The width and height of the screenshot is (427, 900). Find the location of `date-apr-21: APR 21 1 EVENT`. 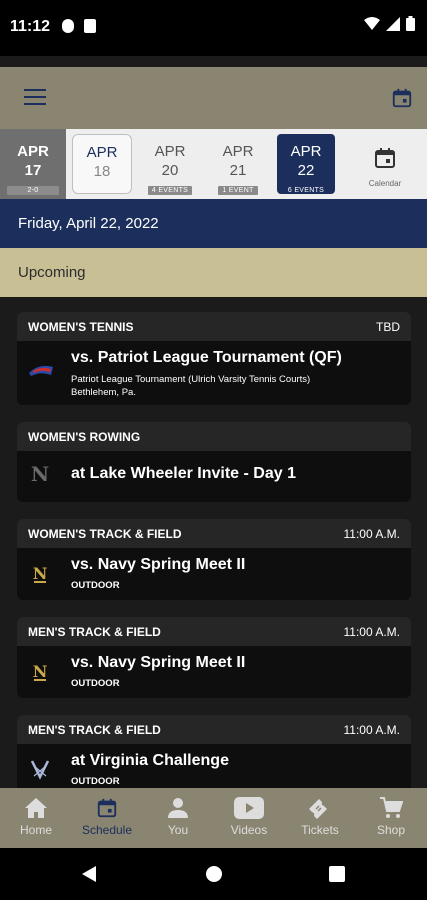

date-apr-21: APR 21 1 EVENT is located at coordinates (238, 164).